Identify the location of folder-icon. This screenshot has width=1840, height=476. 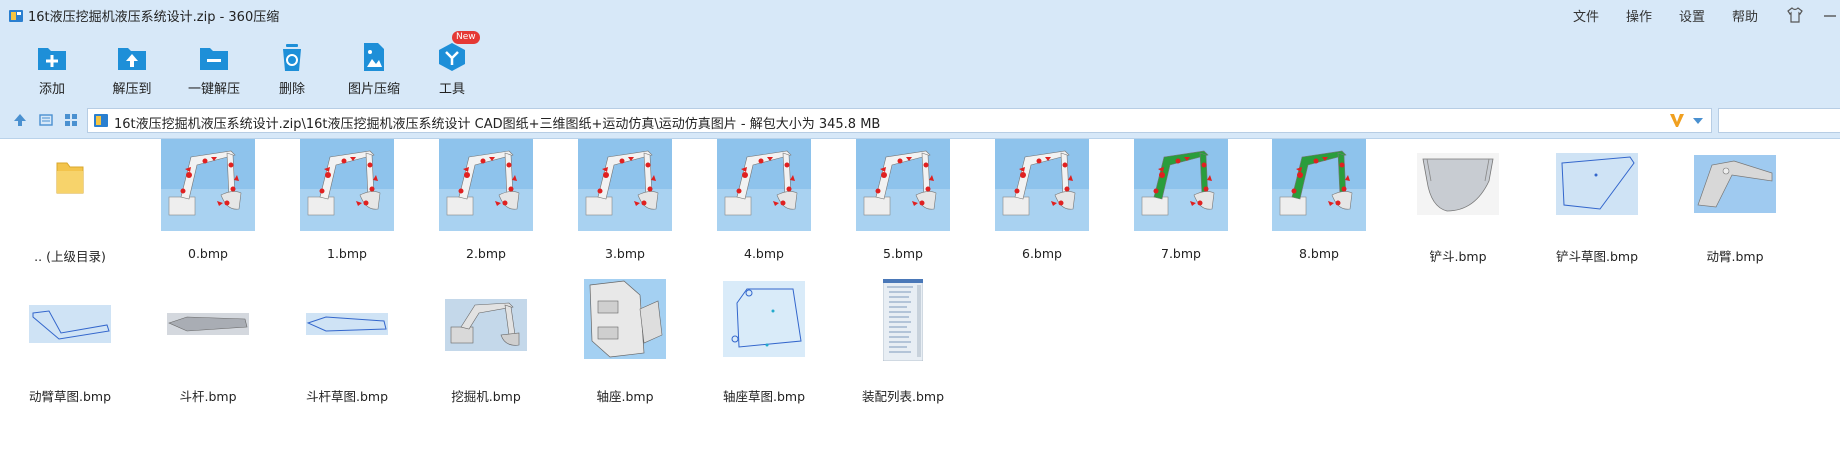
(70, 178).